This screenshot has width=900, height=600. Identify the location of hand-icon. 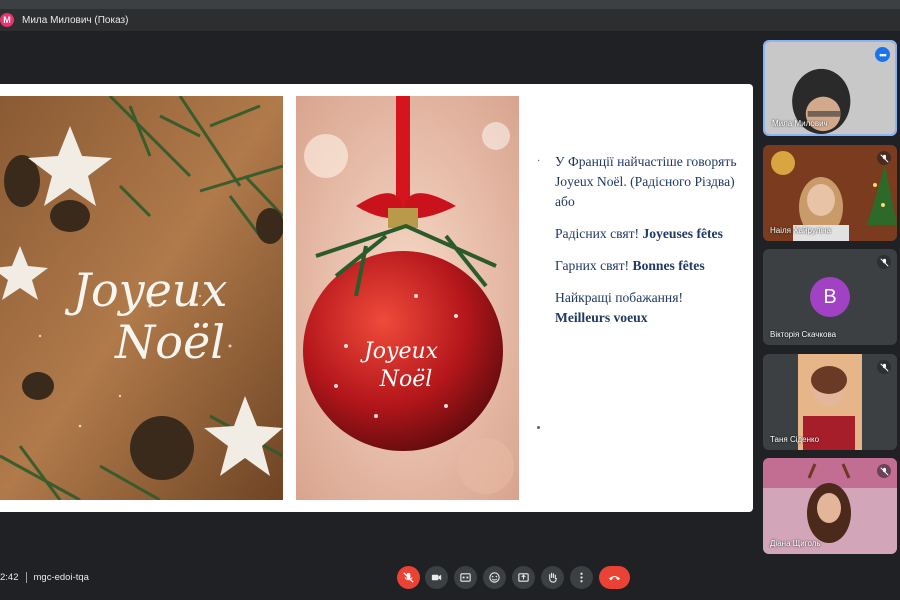
(553, 577).